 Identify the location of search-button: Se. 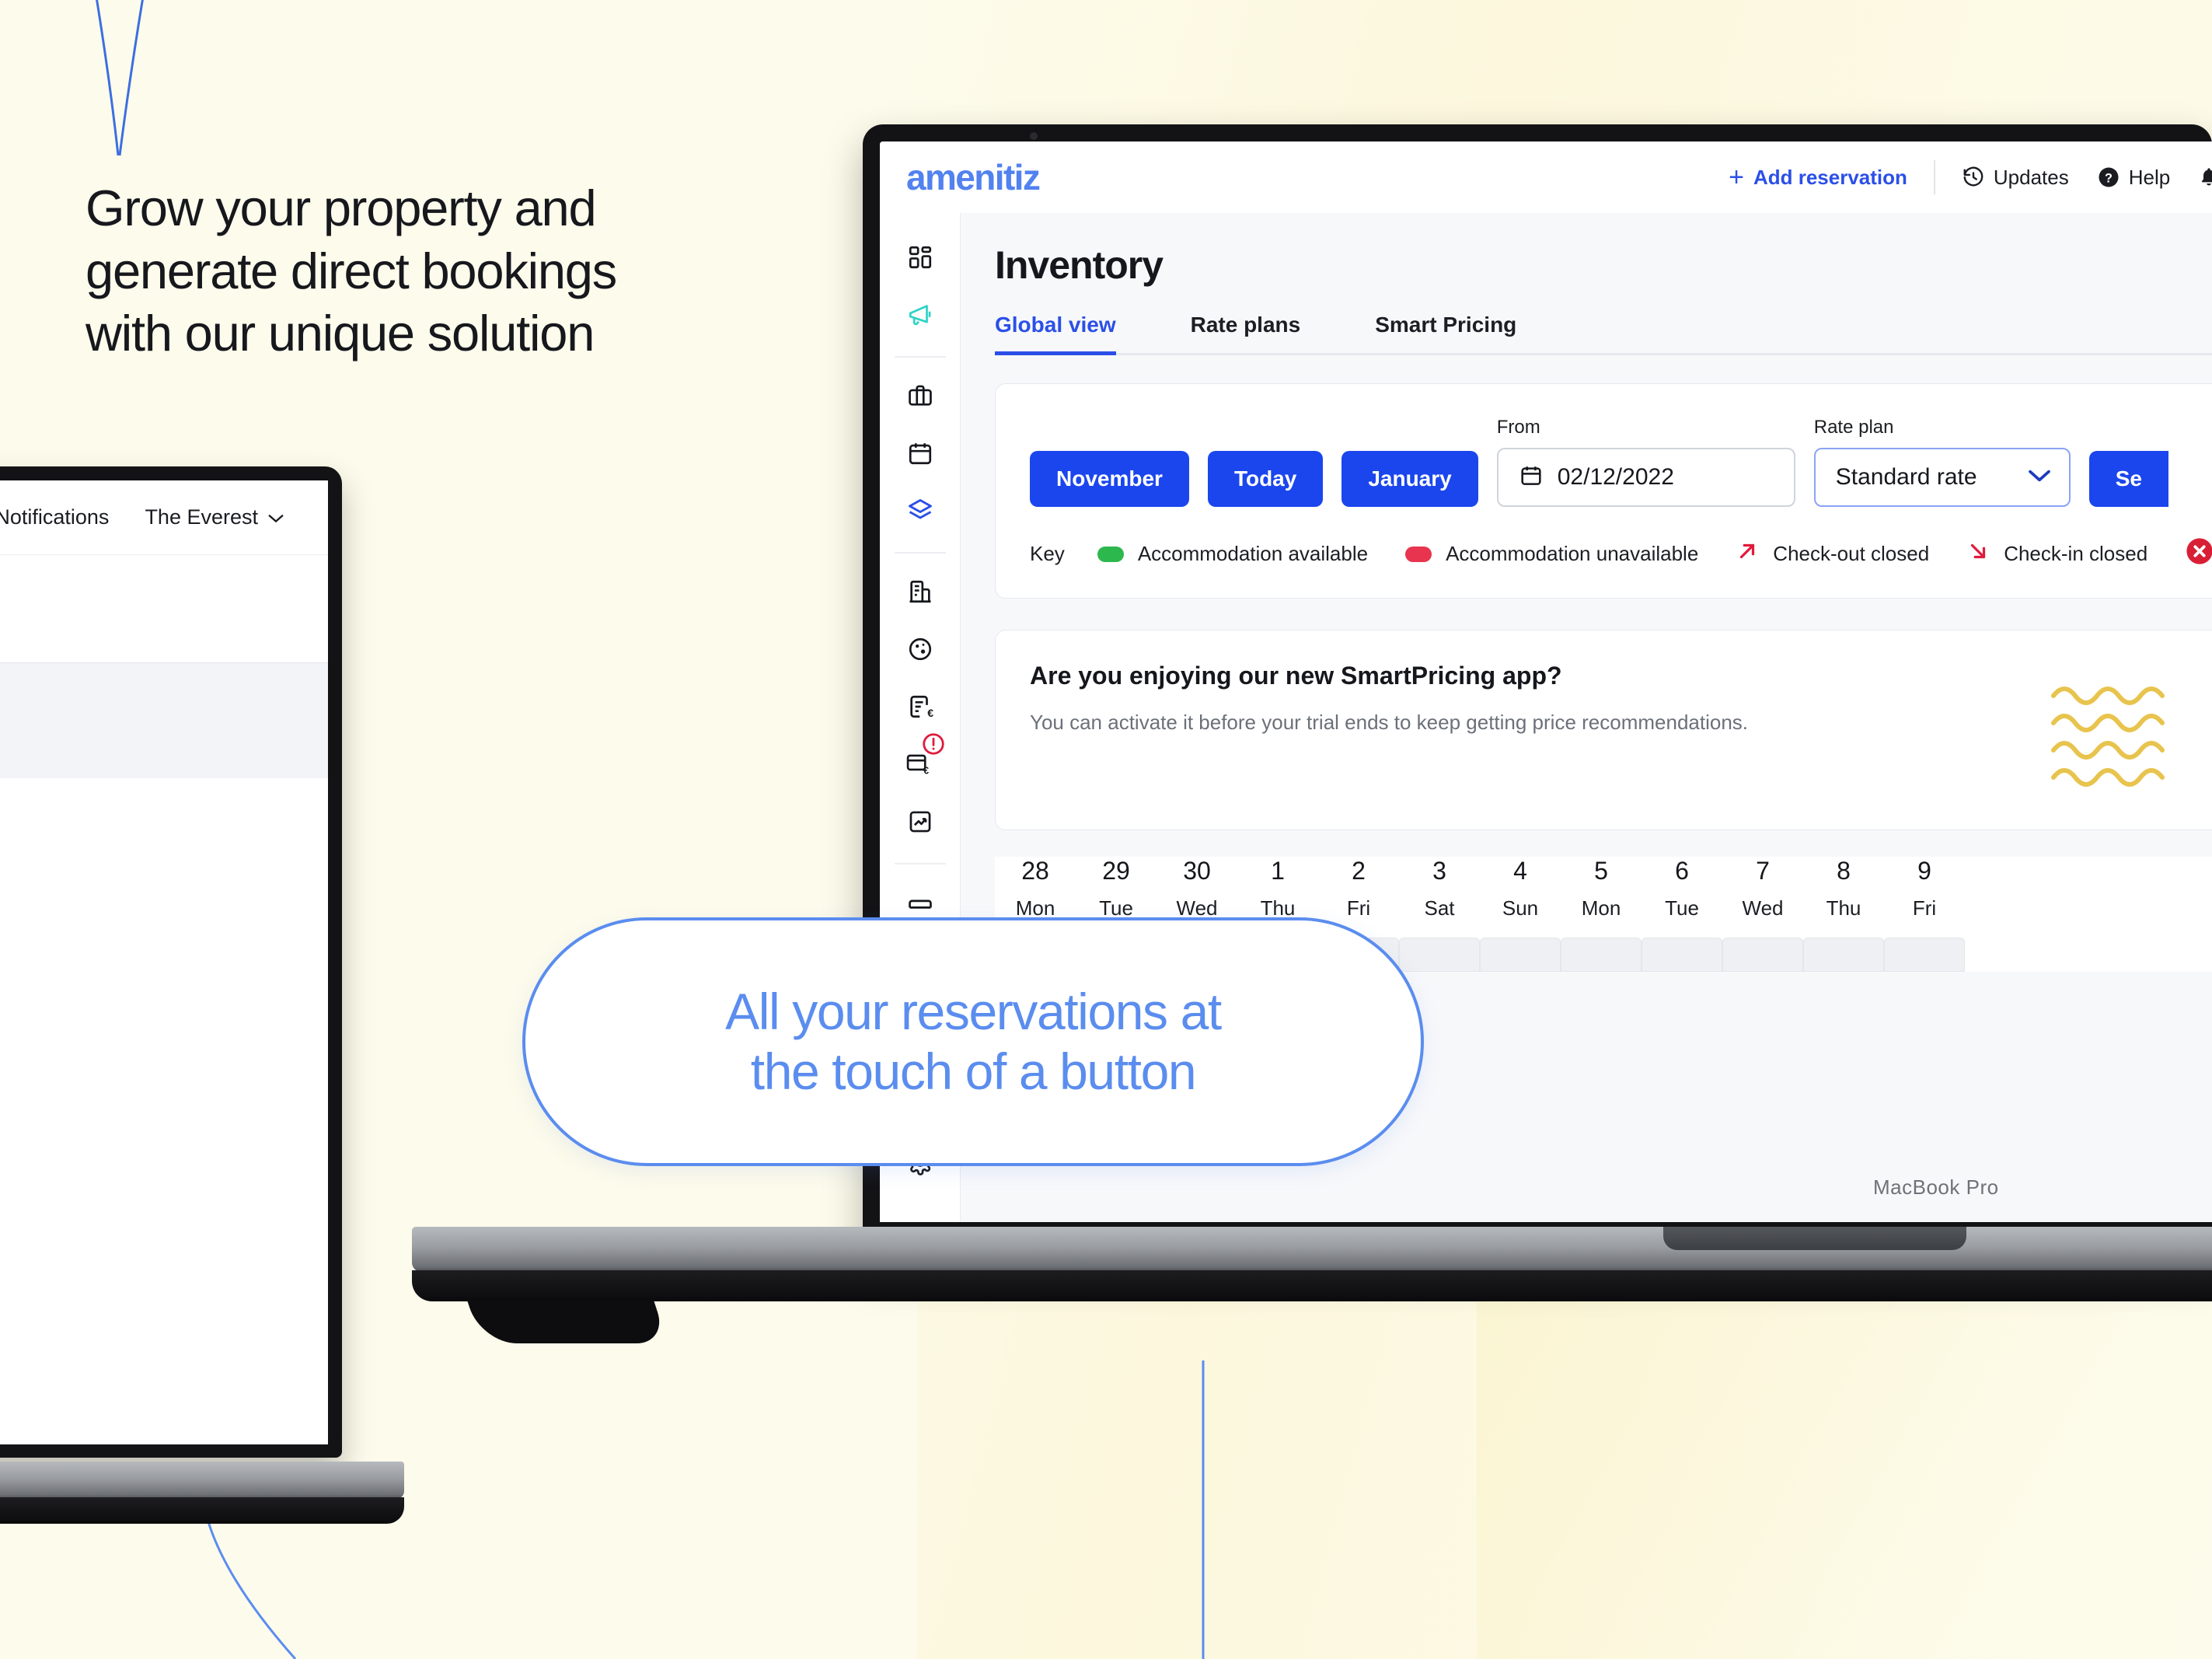
(2128, 479).